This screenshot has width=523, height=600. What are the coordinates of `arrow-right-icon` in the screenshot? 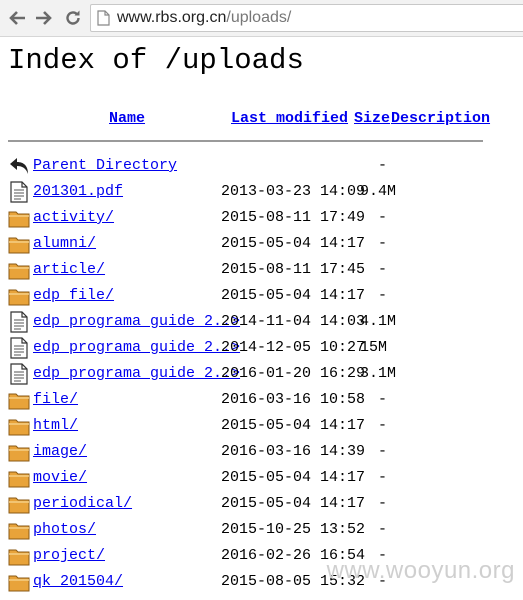 It's located at (44, 18).